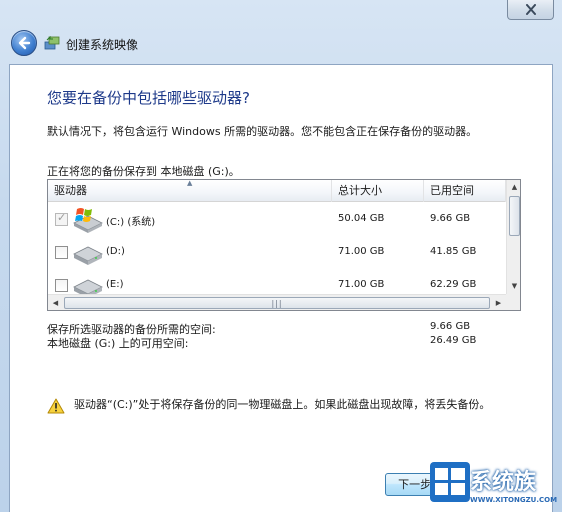  I want to click on drive-list-header: 驱动器 ▲ 总计大小 已用空间, so click(277, 191).